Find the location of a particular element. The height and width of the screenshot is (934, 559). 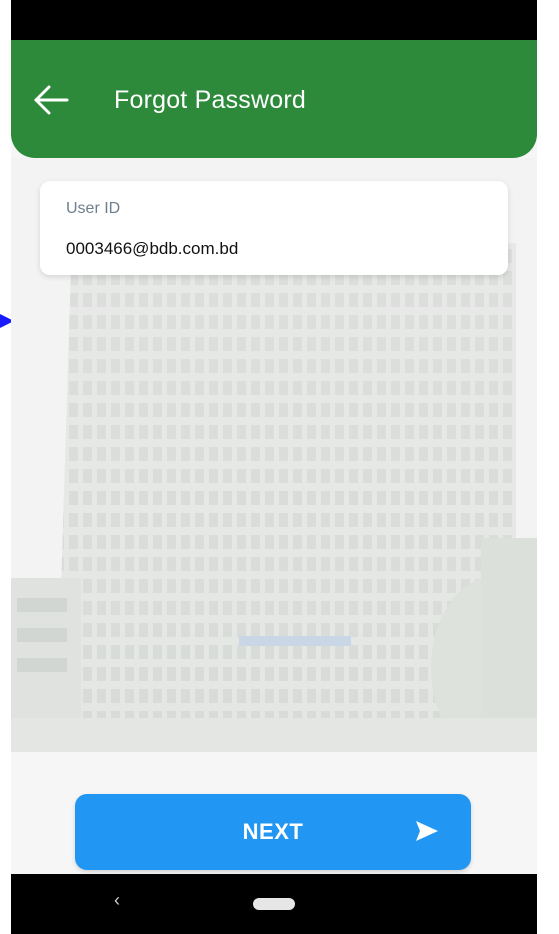

user-id-input: 0003466@bdb.com.bd is located at coordinates (271, 249).